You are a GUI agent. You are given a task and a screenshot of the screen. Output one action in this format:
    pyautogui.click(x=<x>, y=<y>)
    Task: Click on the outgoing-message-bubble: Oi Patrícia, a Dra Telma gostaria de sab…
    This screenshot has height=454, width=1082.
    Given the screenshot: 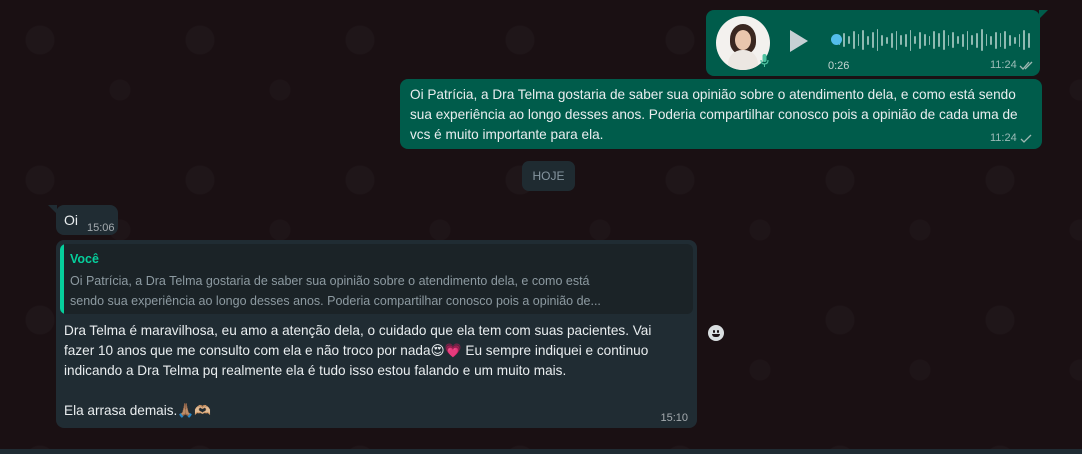 What is the action you would take?
    pyautogui.click(x=721, y=114)
    